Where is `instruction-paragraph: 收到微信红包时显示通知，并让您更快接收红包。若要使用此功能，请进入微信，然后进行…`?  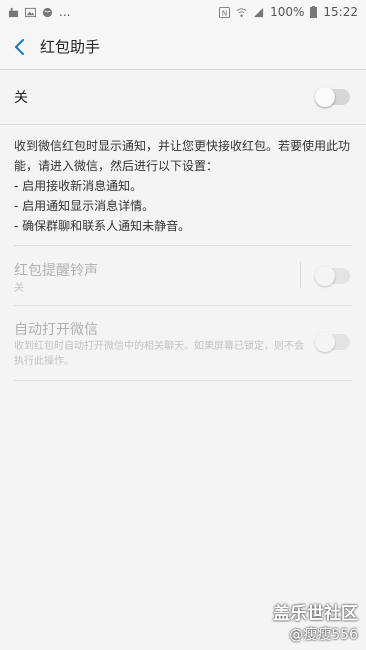 instruction-paragraph: 收到微信红包时显示通知，并让您更快接收红包。若要使用此功能，请进入微信，然后进行… is located at coordinates (182, 156).